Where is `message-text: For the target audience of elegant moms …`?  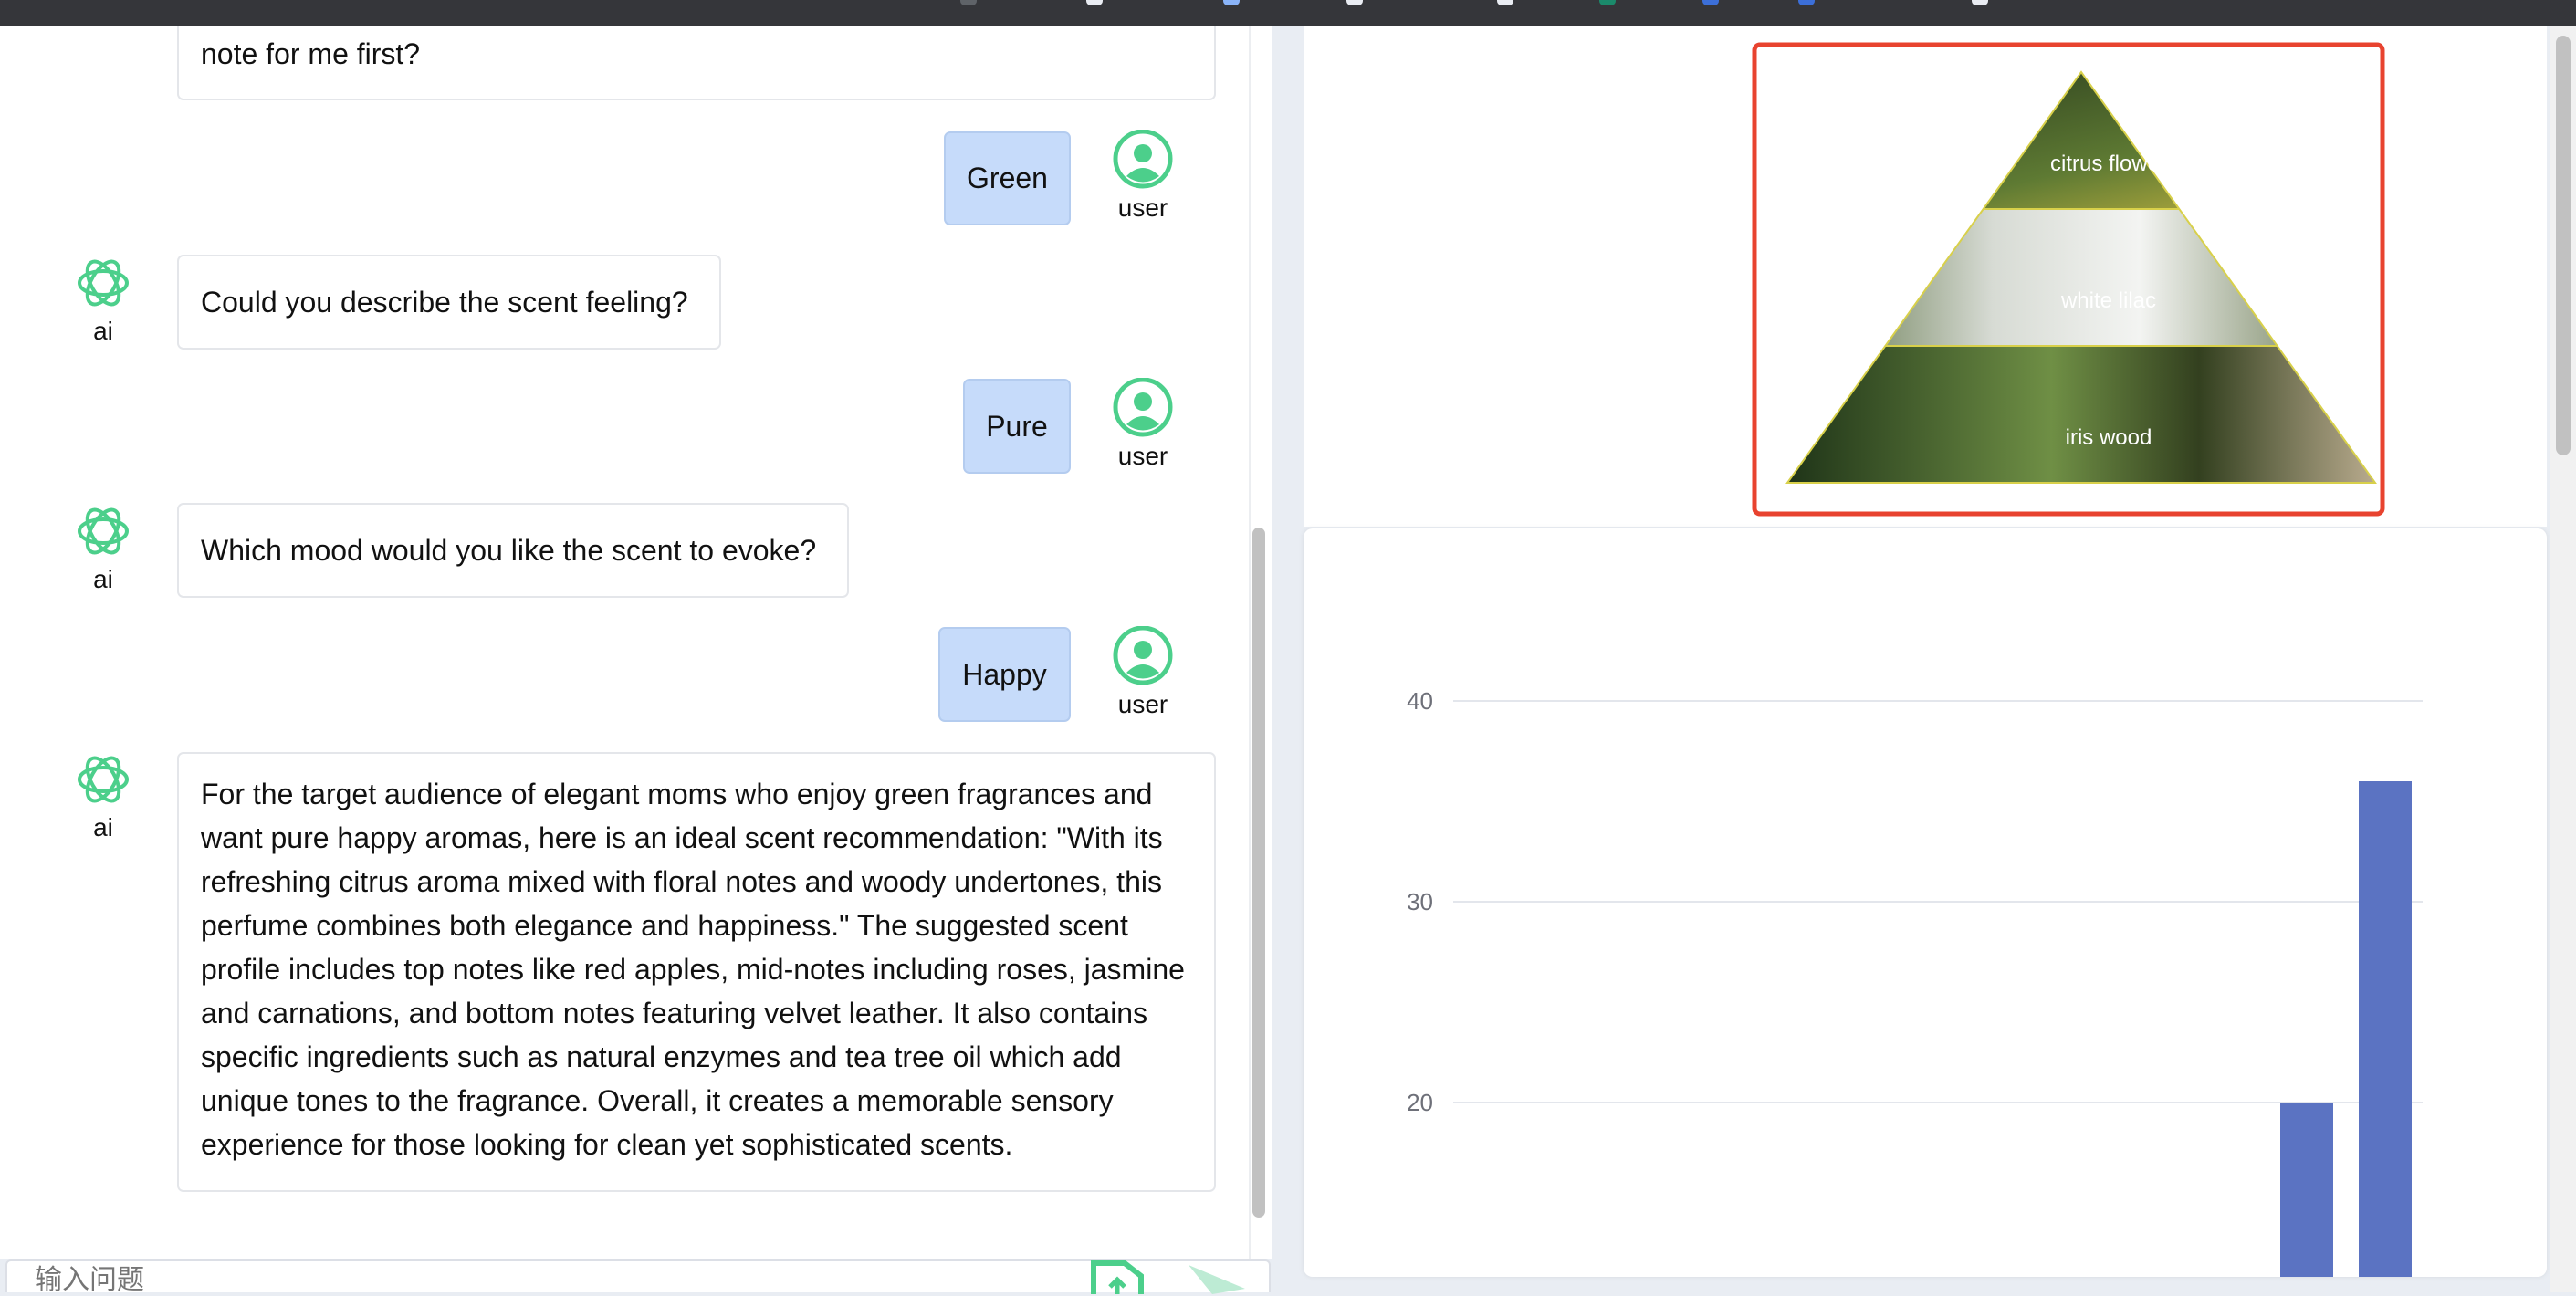 message-text: For the target audience of elegant moms … is located at coordinates (693, 969).